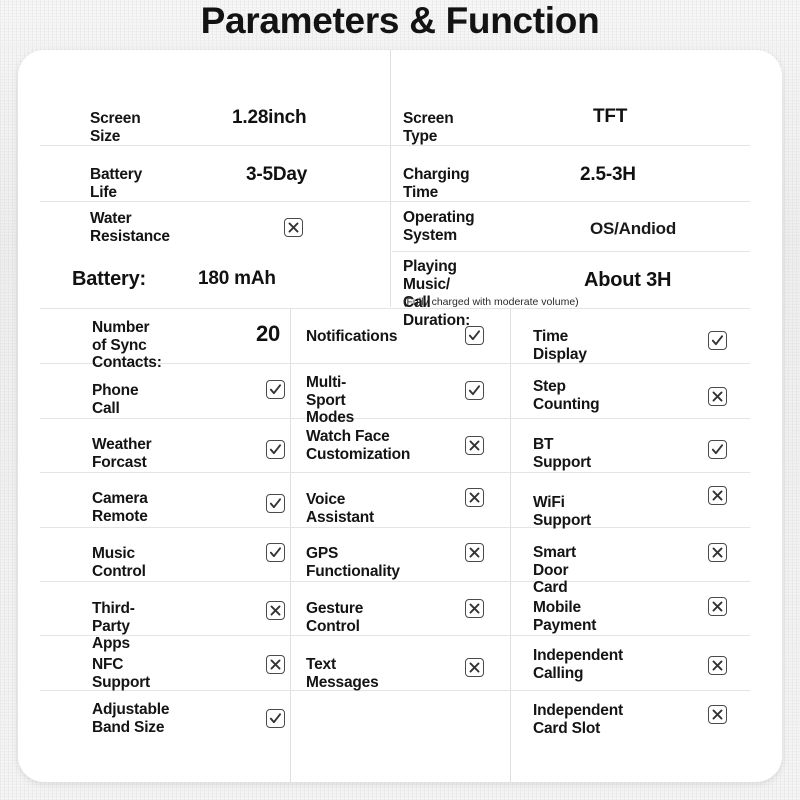 The image size is (800, 800). Describe the element at coordinates (127, 362) in the screenshot. I see `feature-label-line2: Contacts:` at that location.